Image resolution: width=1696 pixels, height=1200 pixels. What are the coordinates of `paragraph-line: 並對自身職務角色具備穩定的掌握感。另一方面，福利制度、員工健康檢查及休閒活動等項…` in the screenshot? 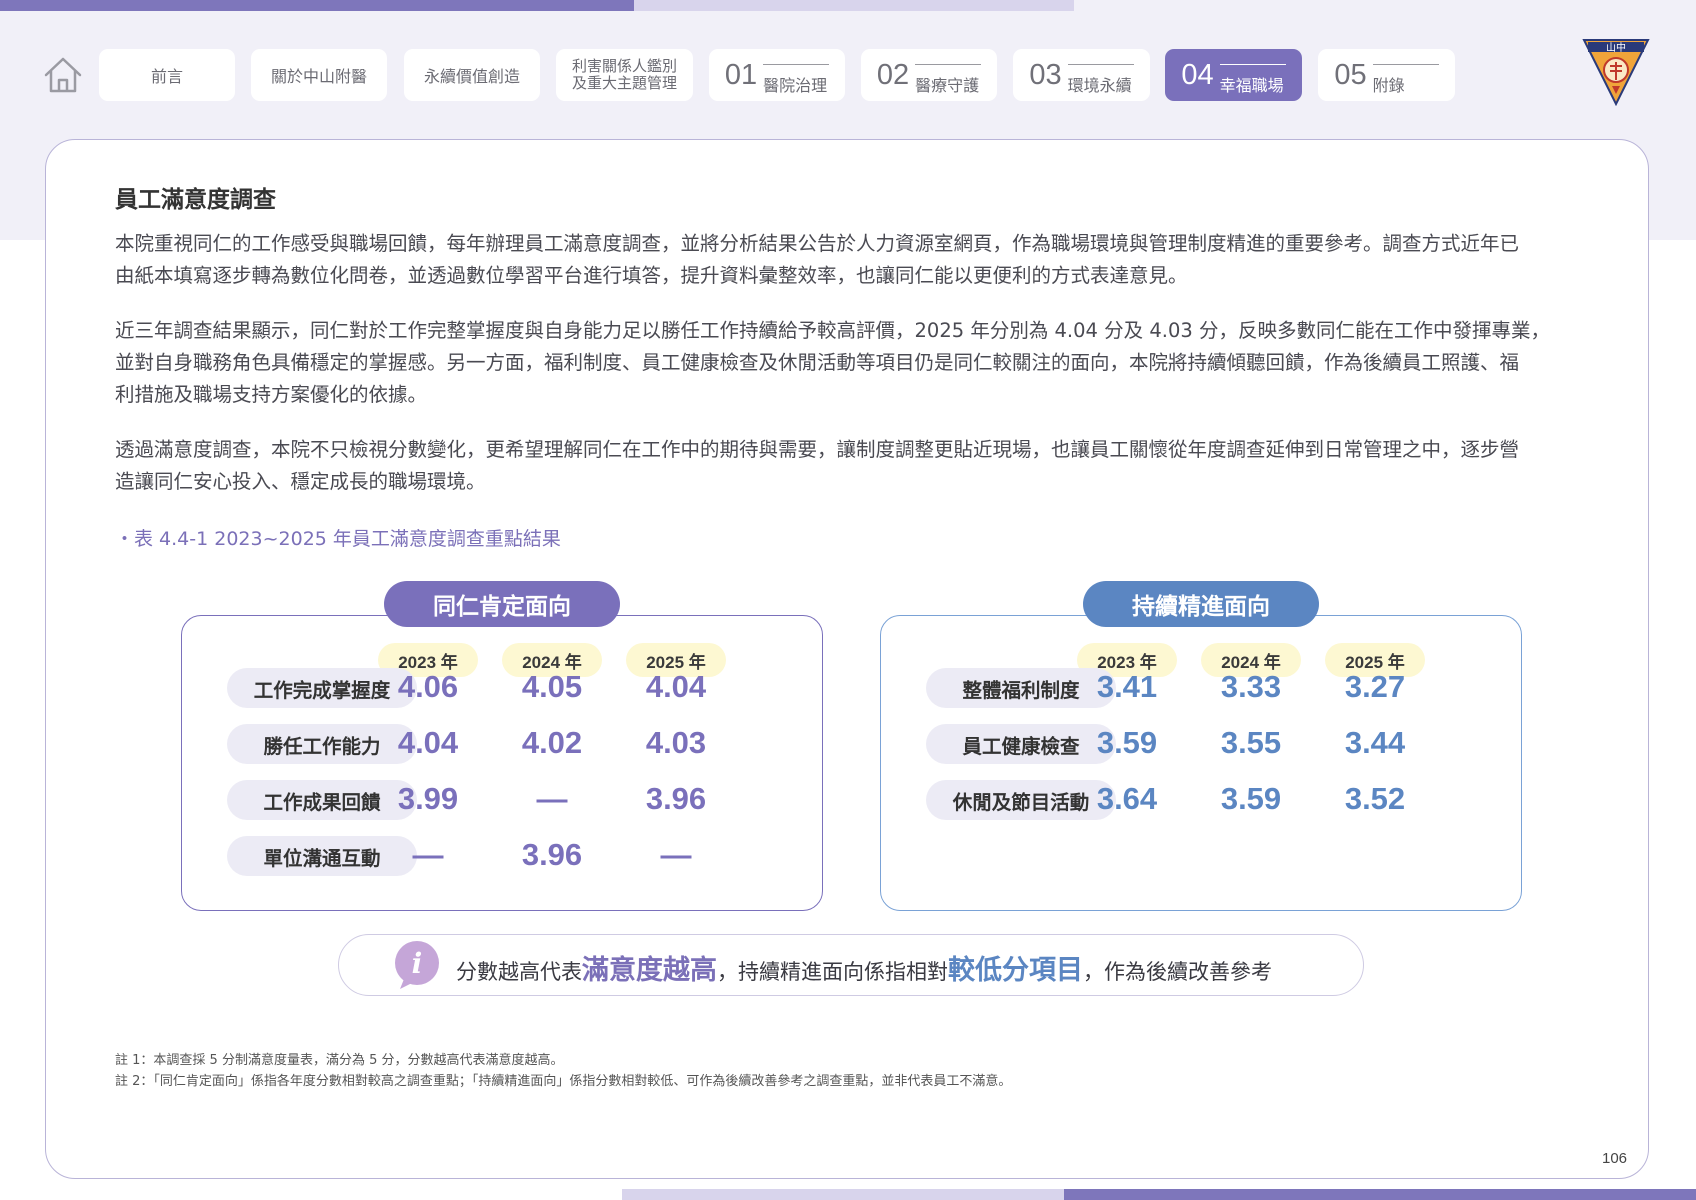 It's located at (817, 362).